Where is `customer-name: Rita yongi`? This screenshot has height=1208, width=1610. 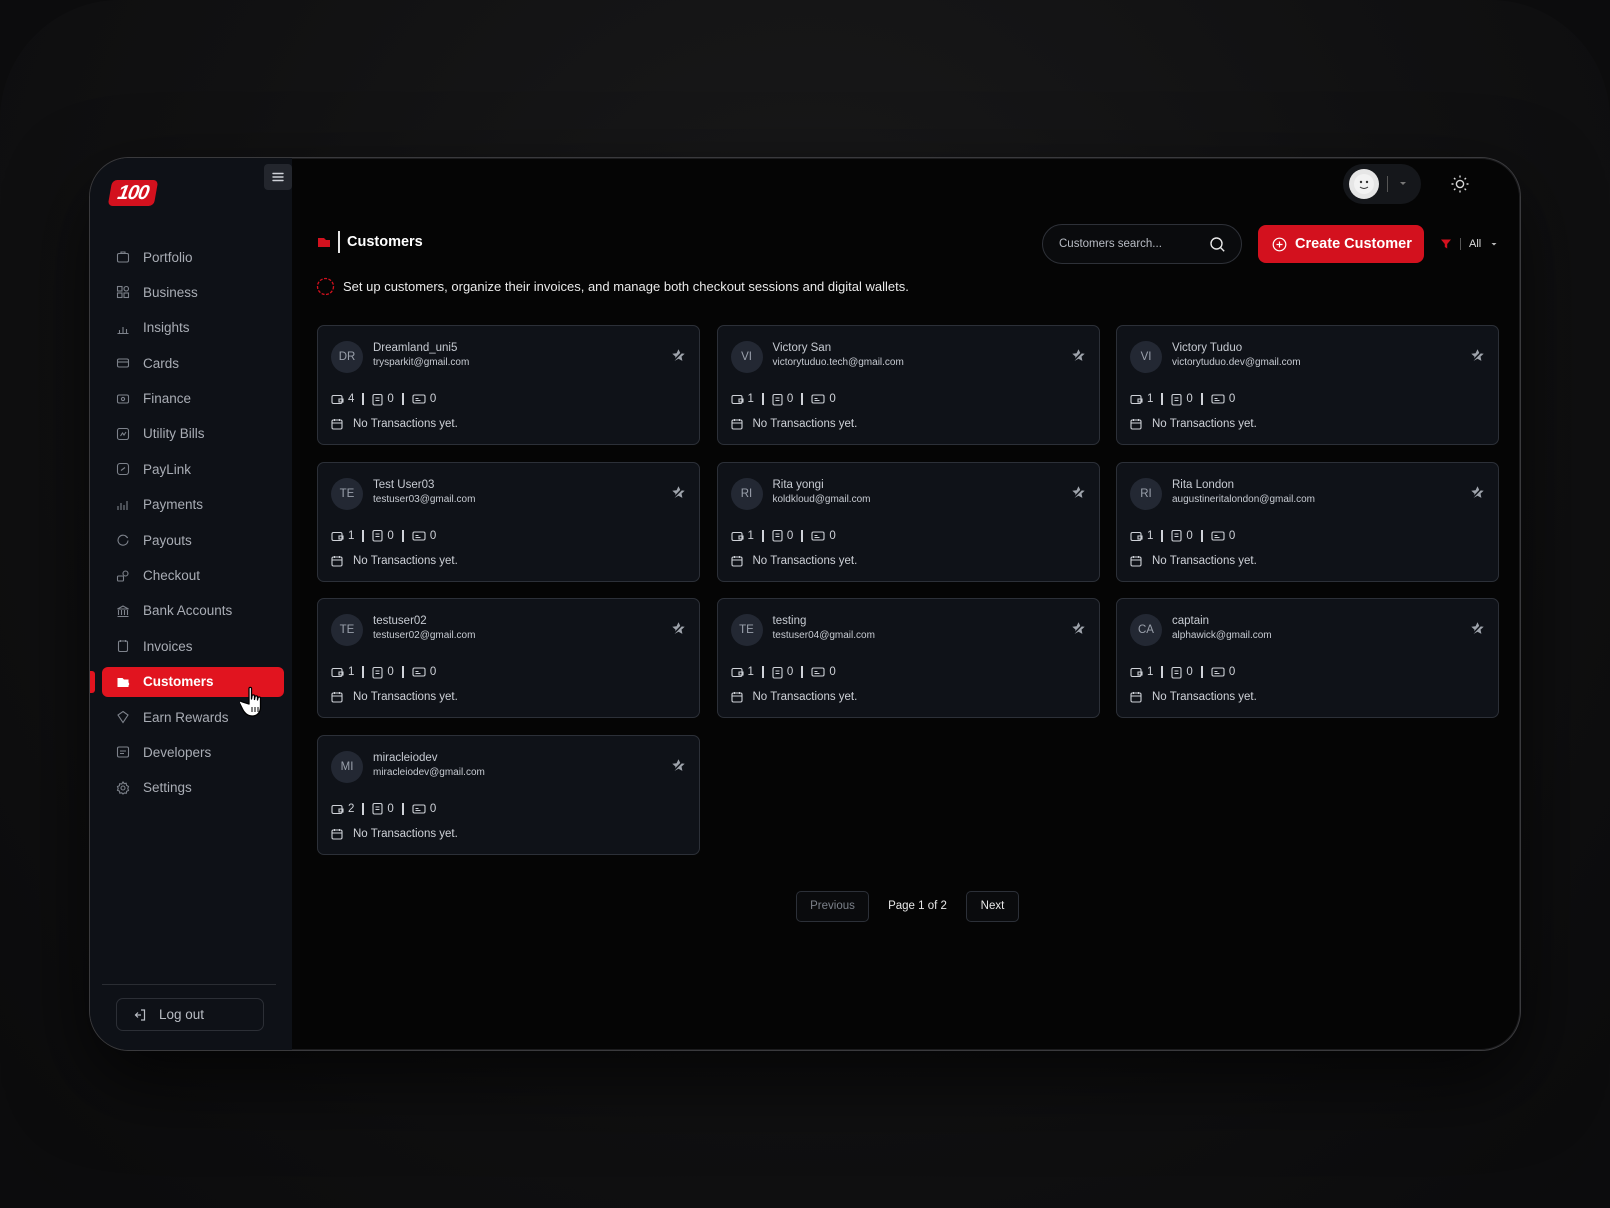 customer-name: Rita yongi is located at coordinates (798, 484).